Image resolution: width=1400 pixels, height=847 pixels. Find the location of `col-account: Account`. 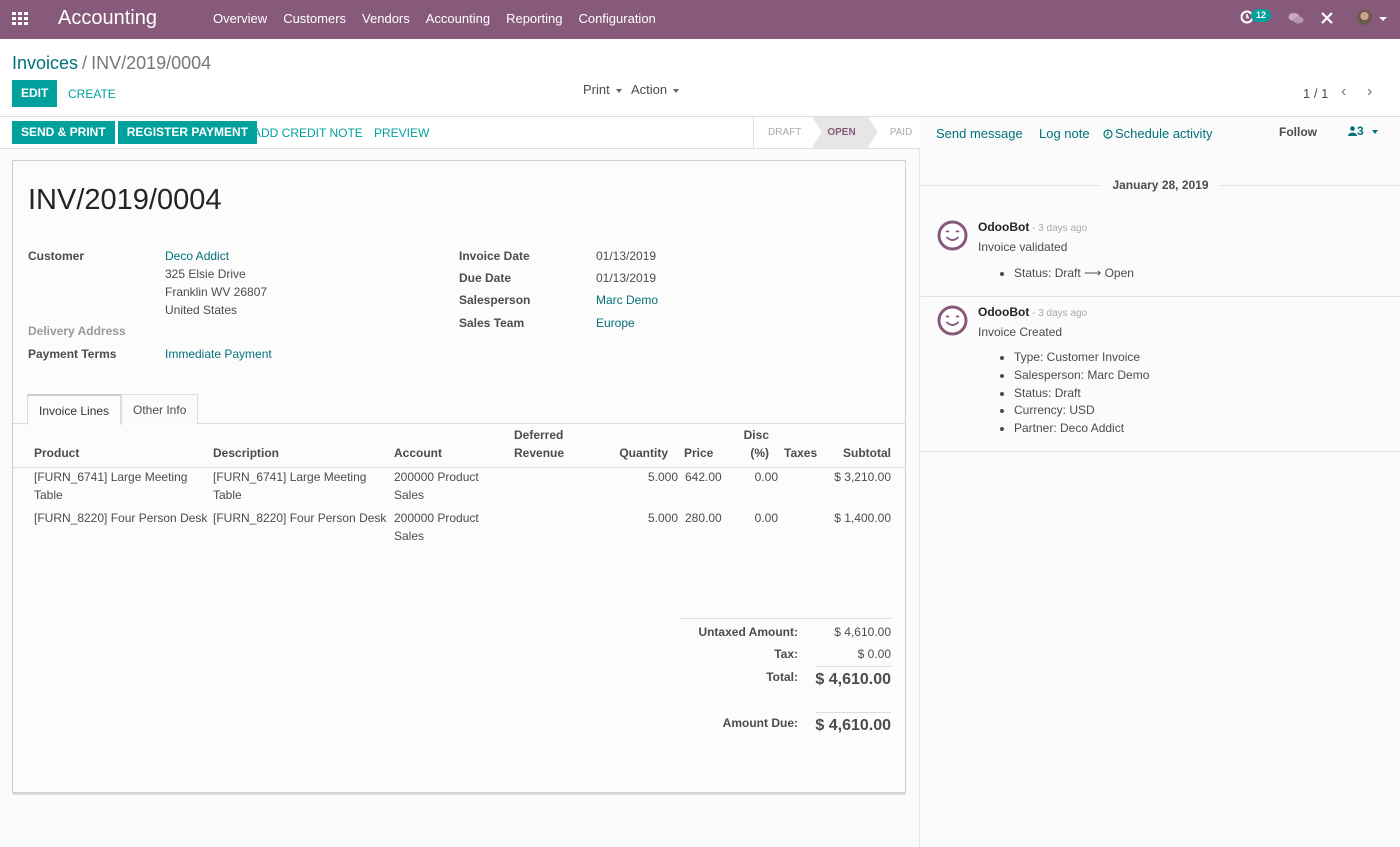

col-account: Account is located at coordinates (418, 453).